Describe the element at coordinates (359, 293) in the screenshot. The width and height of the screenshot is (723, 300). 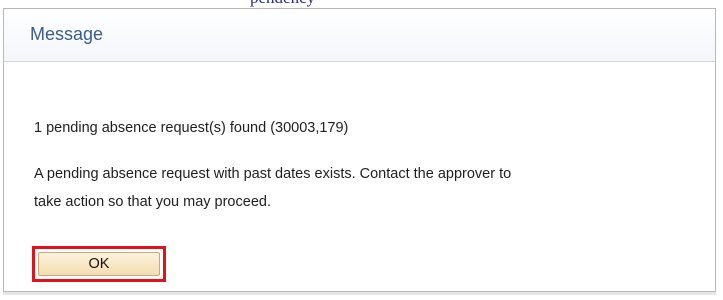
I see `dialog-bottom-shadow` at that location.